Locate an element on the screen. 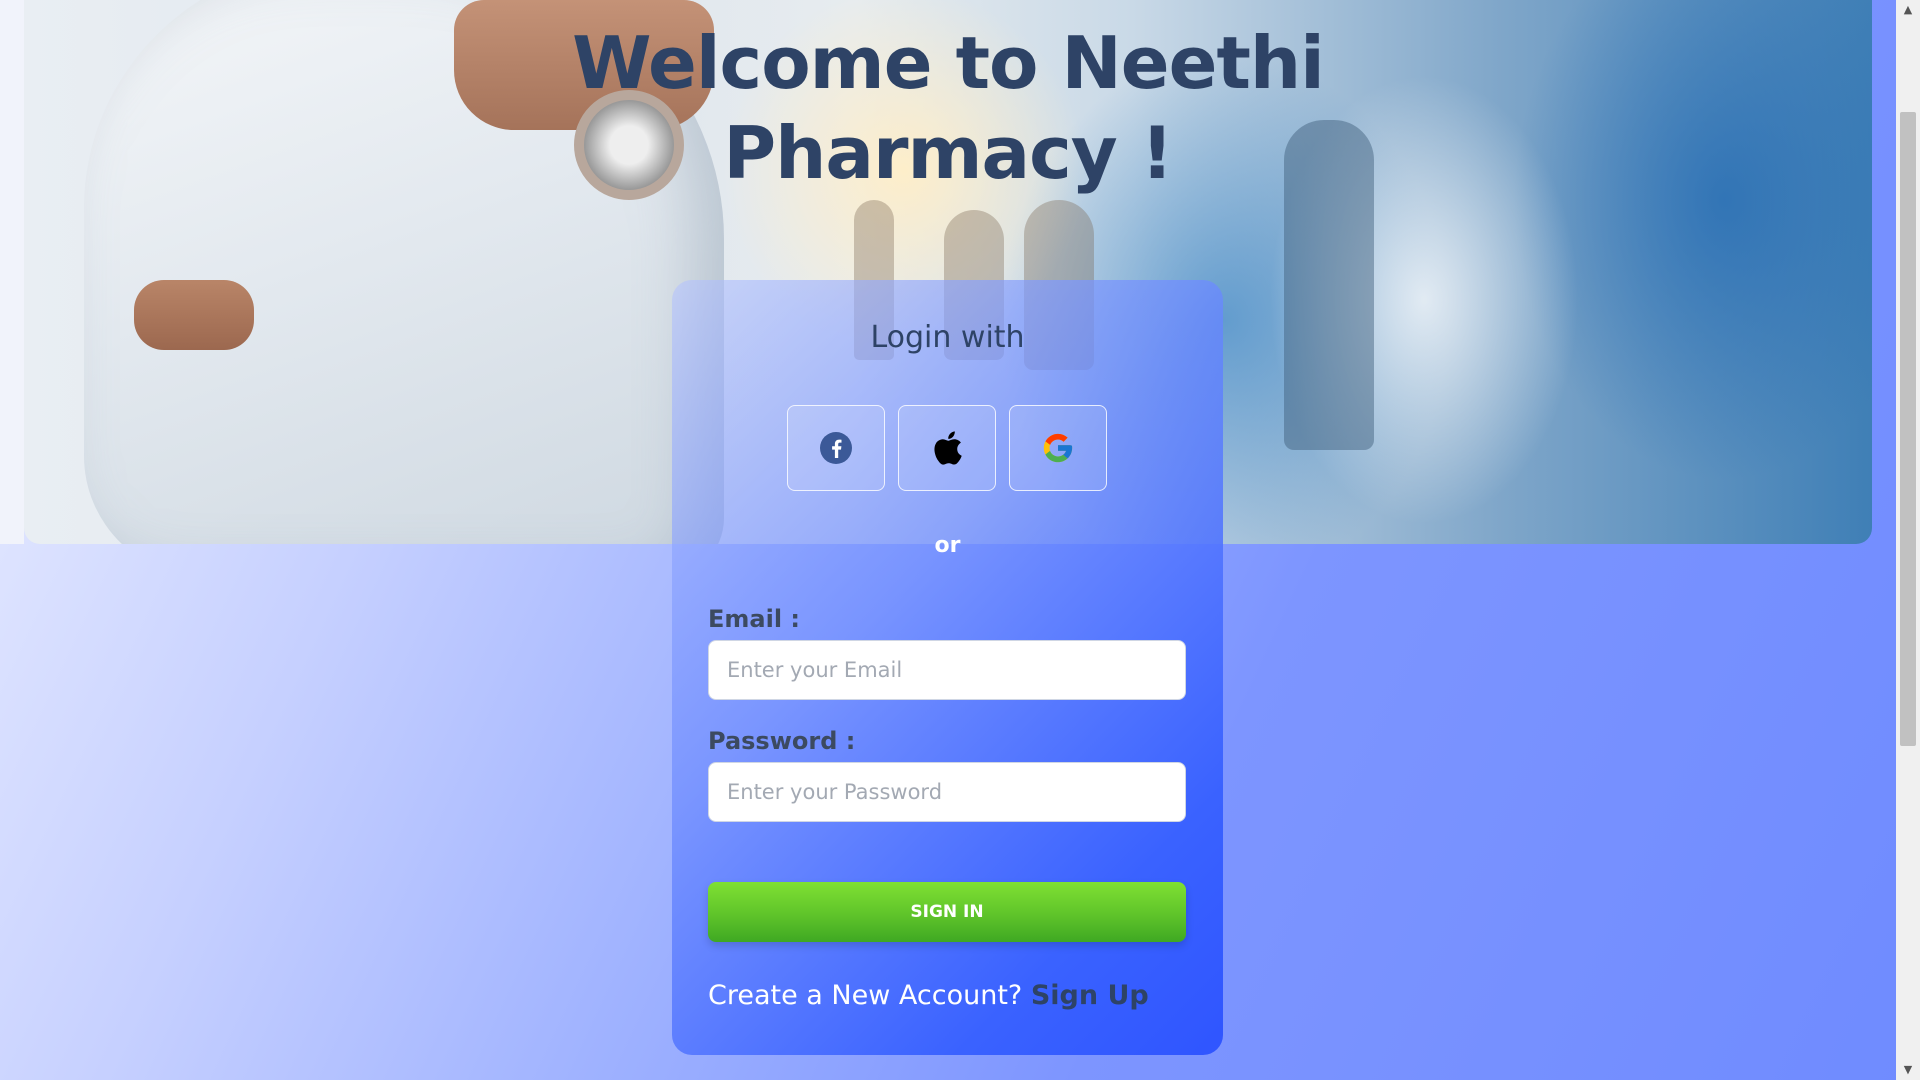 Image resolution: width=1920 pixels, height=1080 pixels. doctor-hand-image-left is located at coordinates (194, 315).